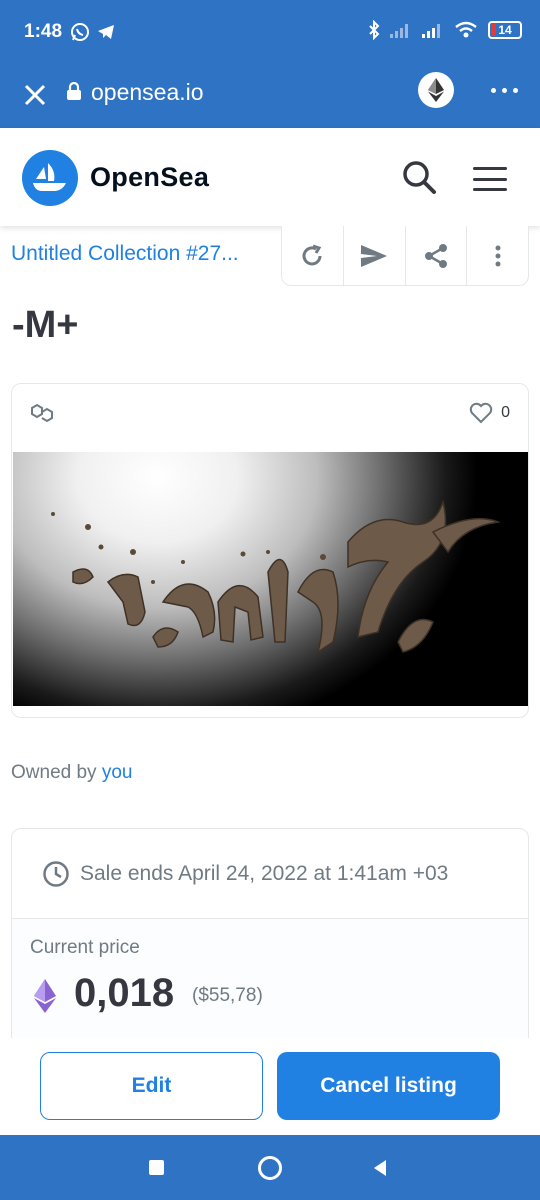  I want to click on battery-icon: 14, so click(505, 30).